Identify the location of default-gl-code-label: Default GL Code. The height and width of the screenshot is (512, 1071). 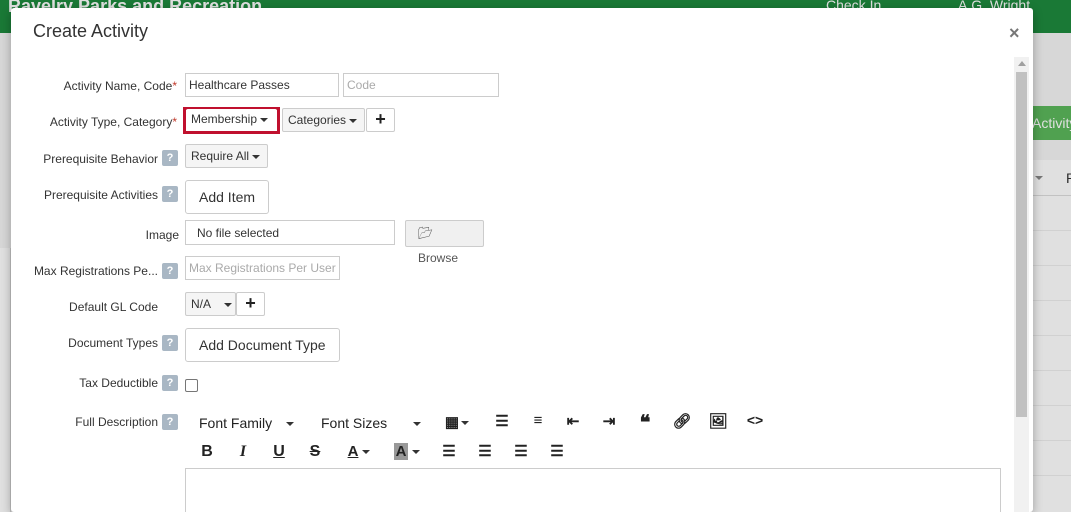
(113, 307).